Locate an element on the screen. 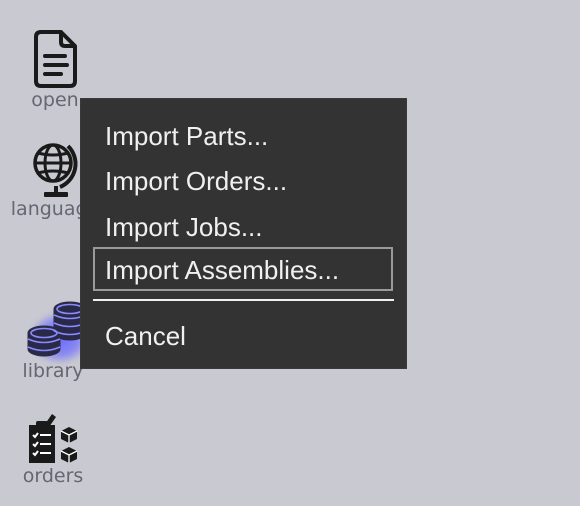 The width and height of the screenshot is (580, 506). document-icon is located at coordinates (55, 59).